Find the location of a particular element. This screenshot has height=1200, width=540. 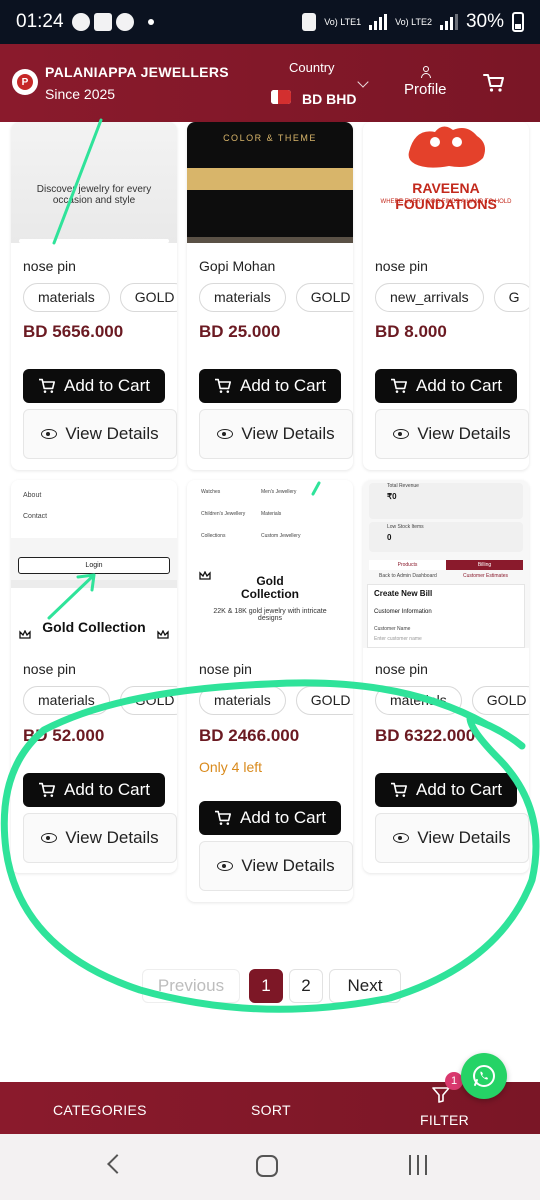

page-2-button: 2 is located at coordinates (306, 986).